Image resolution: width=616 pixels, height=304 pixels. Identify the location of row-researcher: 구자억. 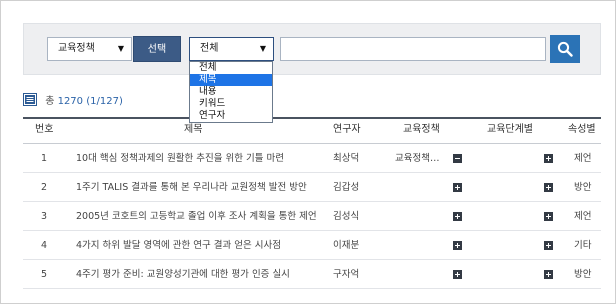
(346, 274).